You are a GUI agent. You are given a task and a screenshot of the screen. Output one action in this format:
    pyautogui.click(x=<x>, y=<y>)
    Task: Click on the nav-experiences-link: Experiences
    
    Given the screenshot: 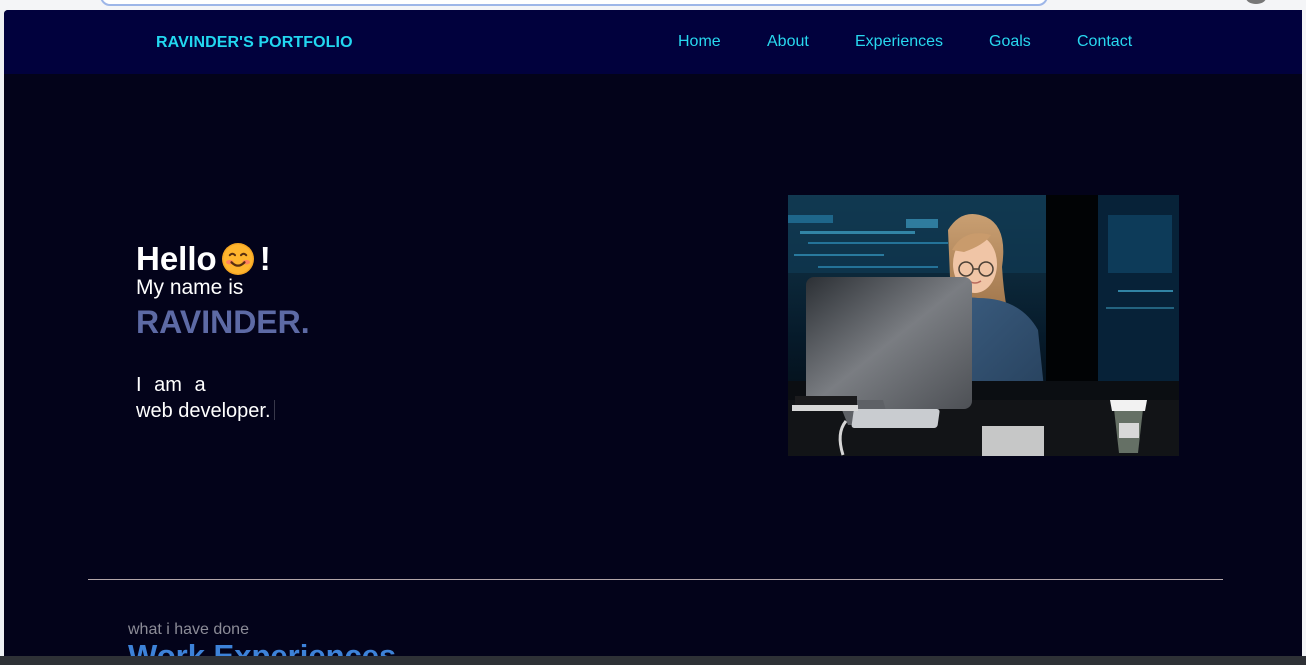 What is the action you would take?
    pyautogui.click(x=899, y=42)
    